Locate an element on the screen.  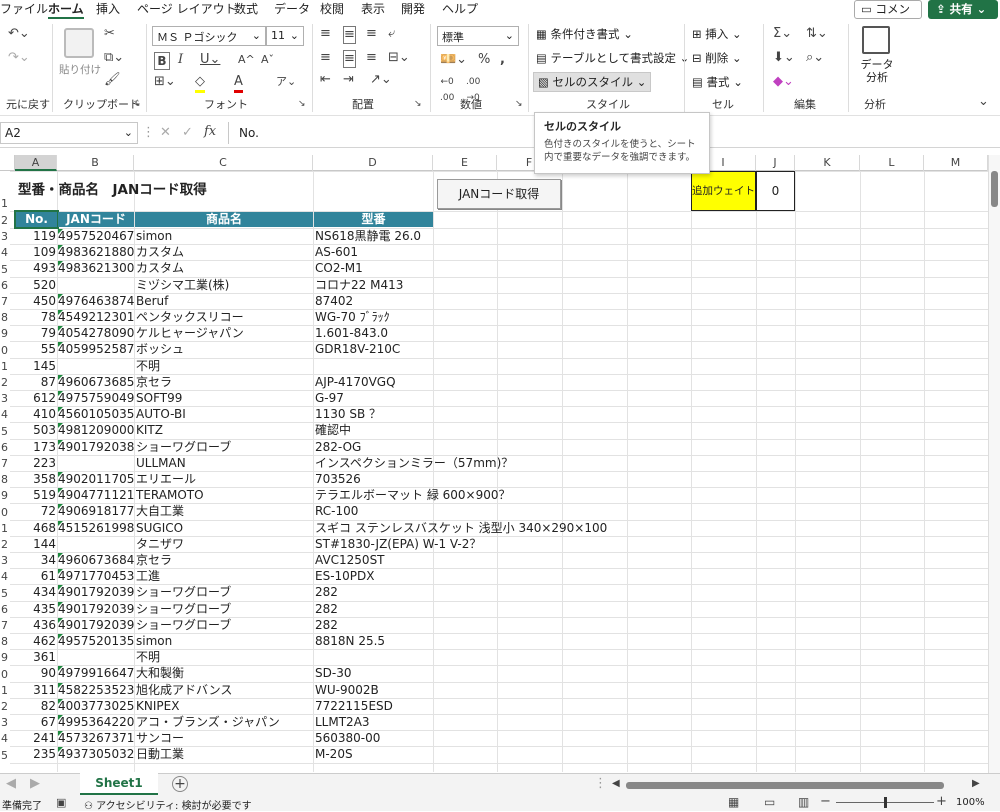
comment-button: ▭ コメント is located at coordinates (888, 16).